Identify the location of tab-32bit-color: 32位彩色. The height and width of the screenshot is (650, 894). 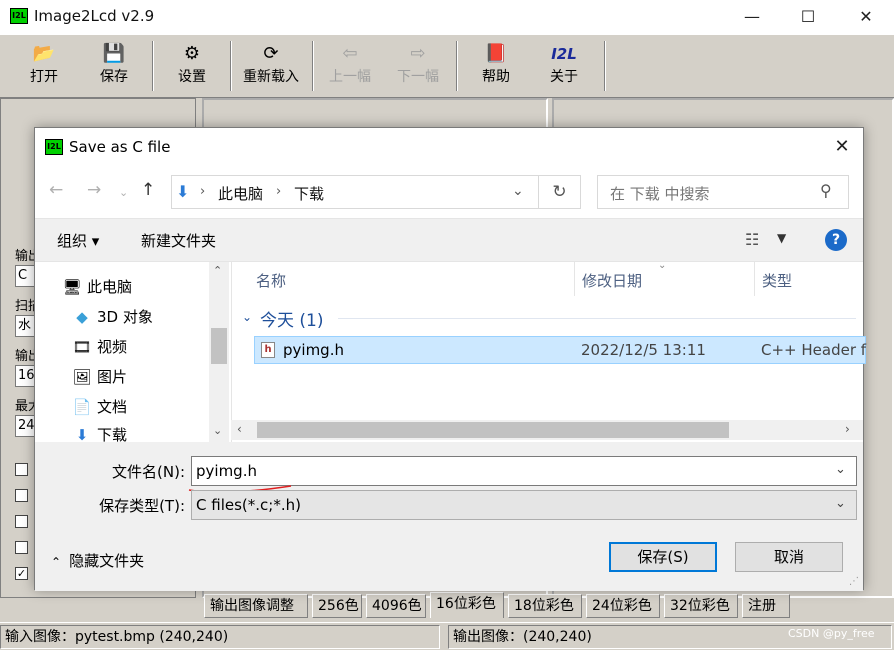
(701, 606).